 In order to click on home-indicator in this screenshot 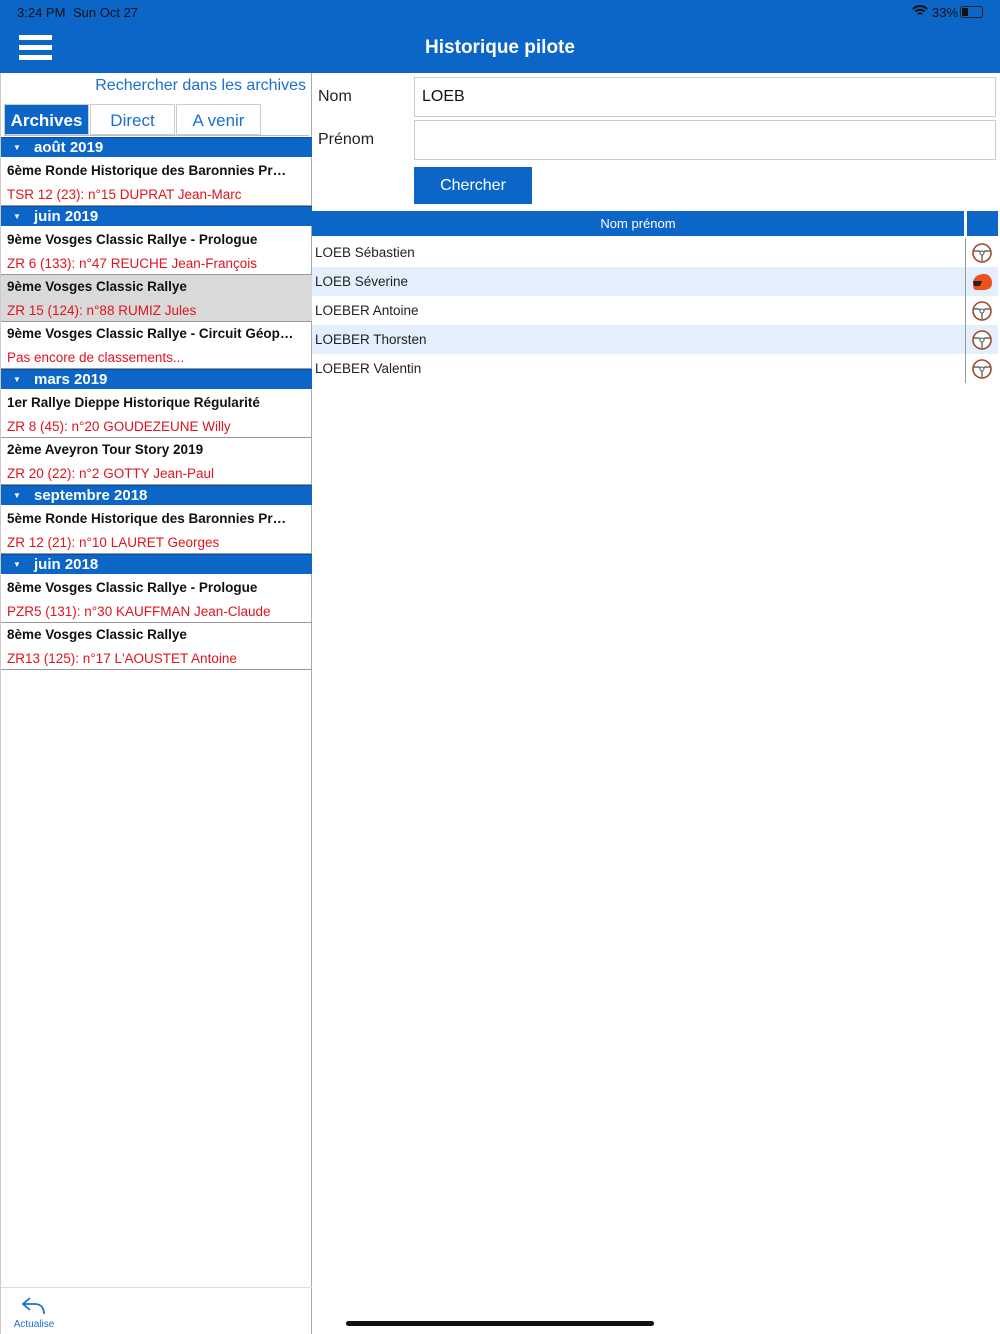, I will do `click(500, 1323)`.